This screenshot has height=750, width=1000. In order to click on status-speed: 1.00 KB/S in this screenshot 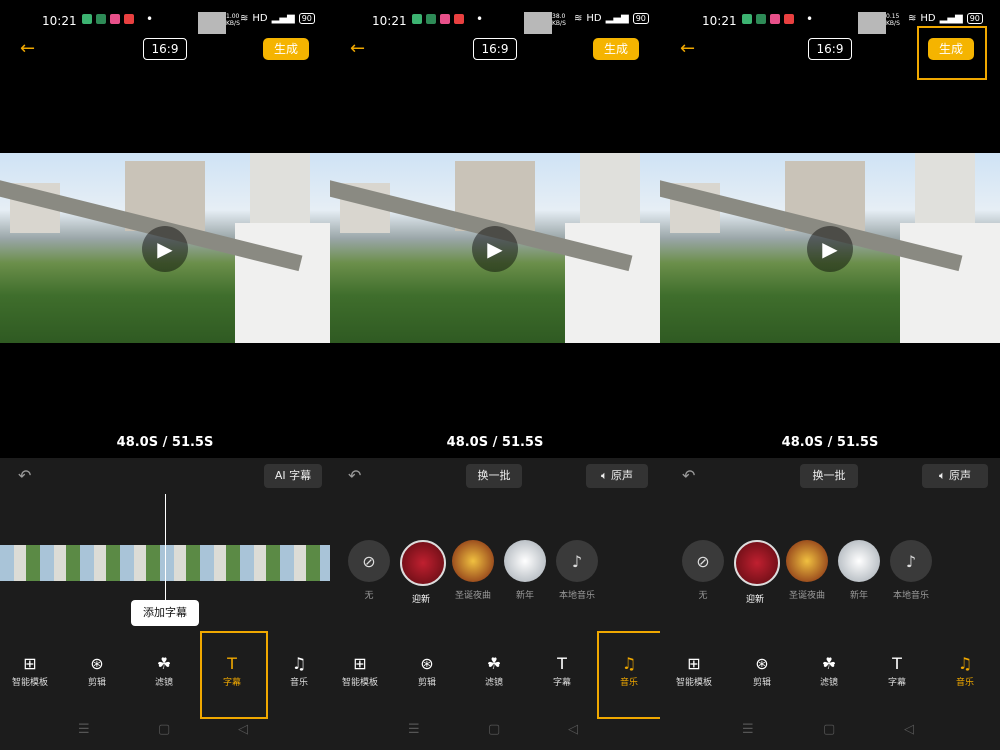, I will do `click(233, 20)`.